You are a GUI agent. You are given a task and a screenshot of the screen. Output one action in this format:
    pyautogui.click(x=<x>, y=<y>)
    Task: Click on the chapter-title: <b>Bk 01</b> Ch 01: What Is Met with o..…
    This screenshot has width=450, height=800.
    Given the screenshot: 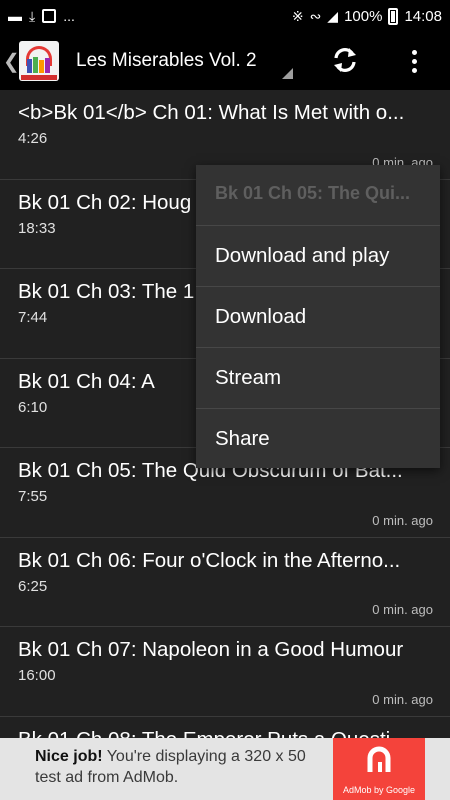 What is the action you would take?
    pyautogui.click(x=211, y=112)
    